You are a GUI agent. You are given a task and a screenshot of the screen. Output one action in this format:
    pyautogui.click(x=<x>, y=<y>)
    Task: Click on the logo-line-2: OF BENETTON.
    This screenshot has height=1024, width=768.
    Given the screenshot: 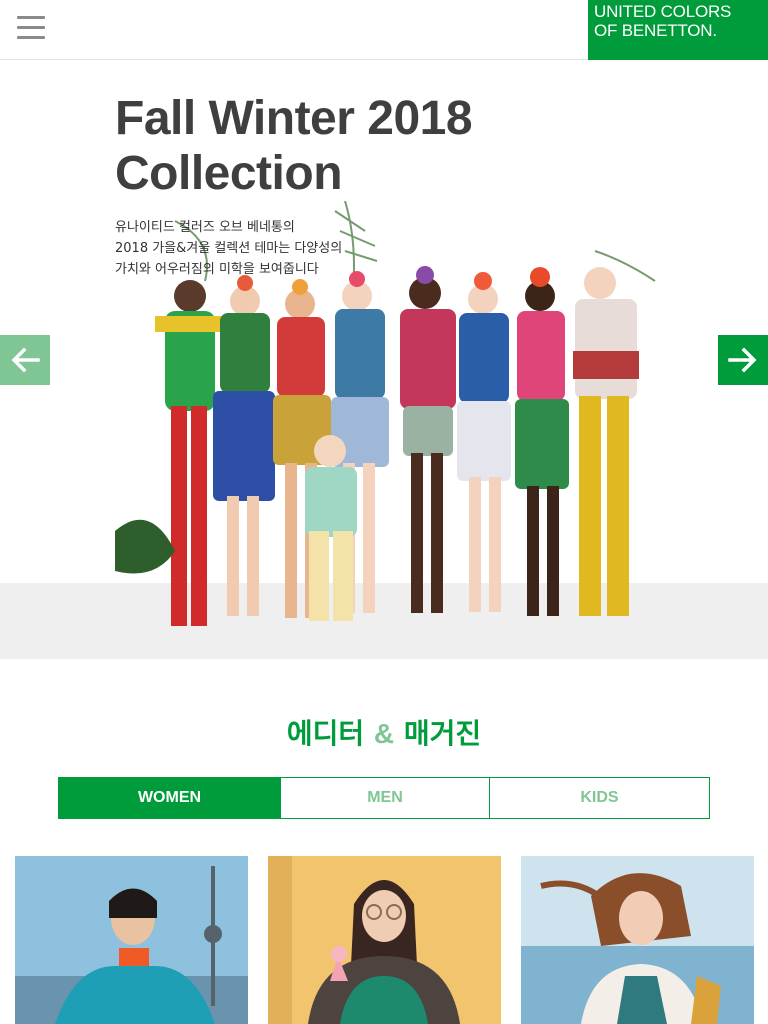 What is the action you would take?
    pyautogui.click(x=655, y=30)
    